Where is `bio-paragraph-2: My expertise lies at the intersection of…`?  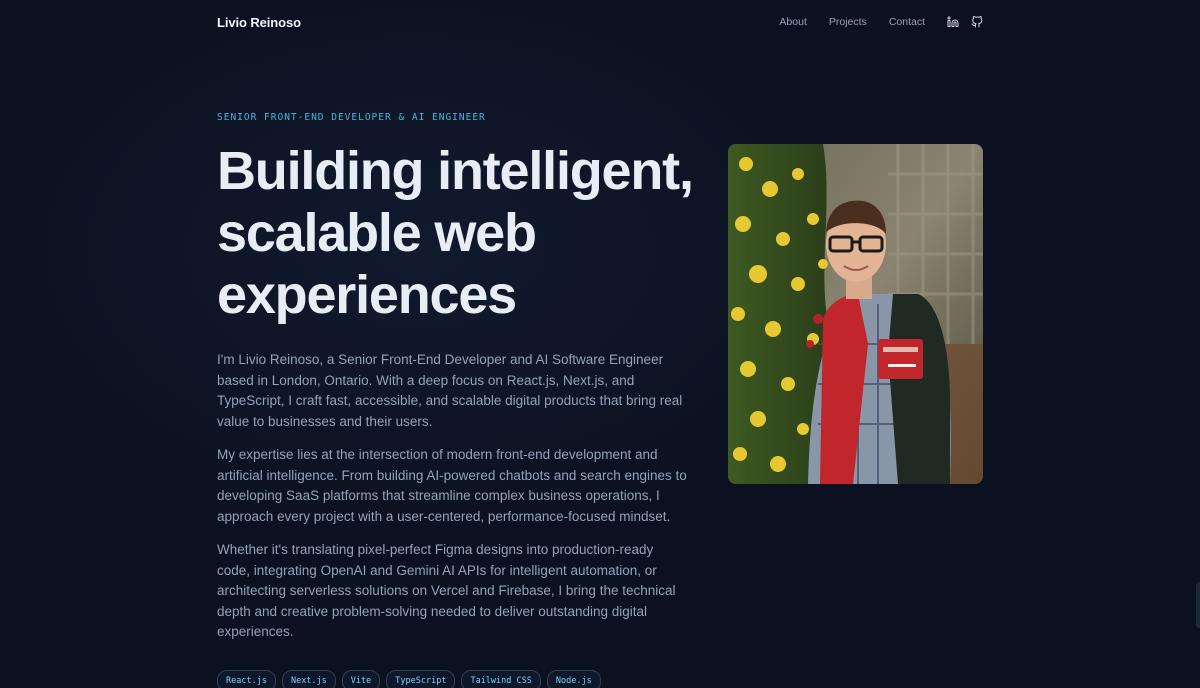
bio-paragraph-2: My expertise lies at the intersection of… is located at coordinates (452, 485).